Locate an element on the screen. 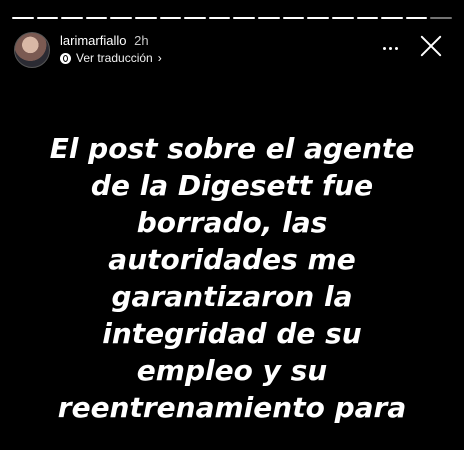 This screenshot has height=450, width=464. story-text-line: reentrenamiento para is located at coordinates (232, 407).